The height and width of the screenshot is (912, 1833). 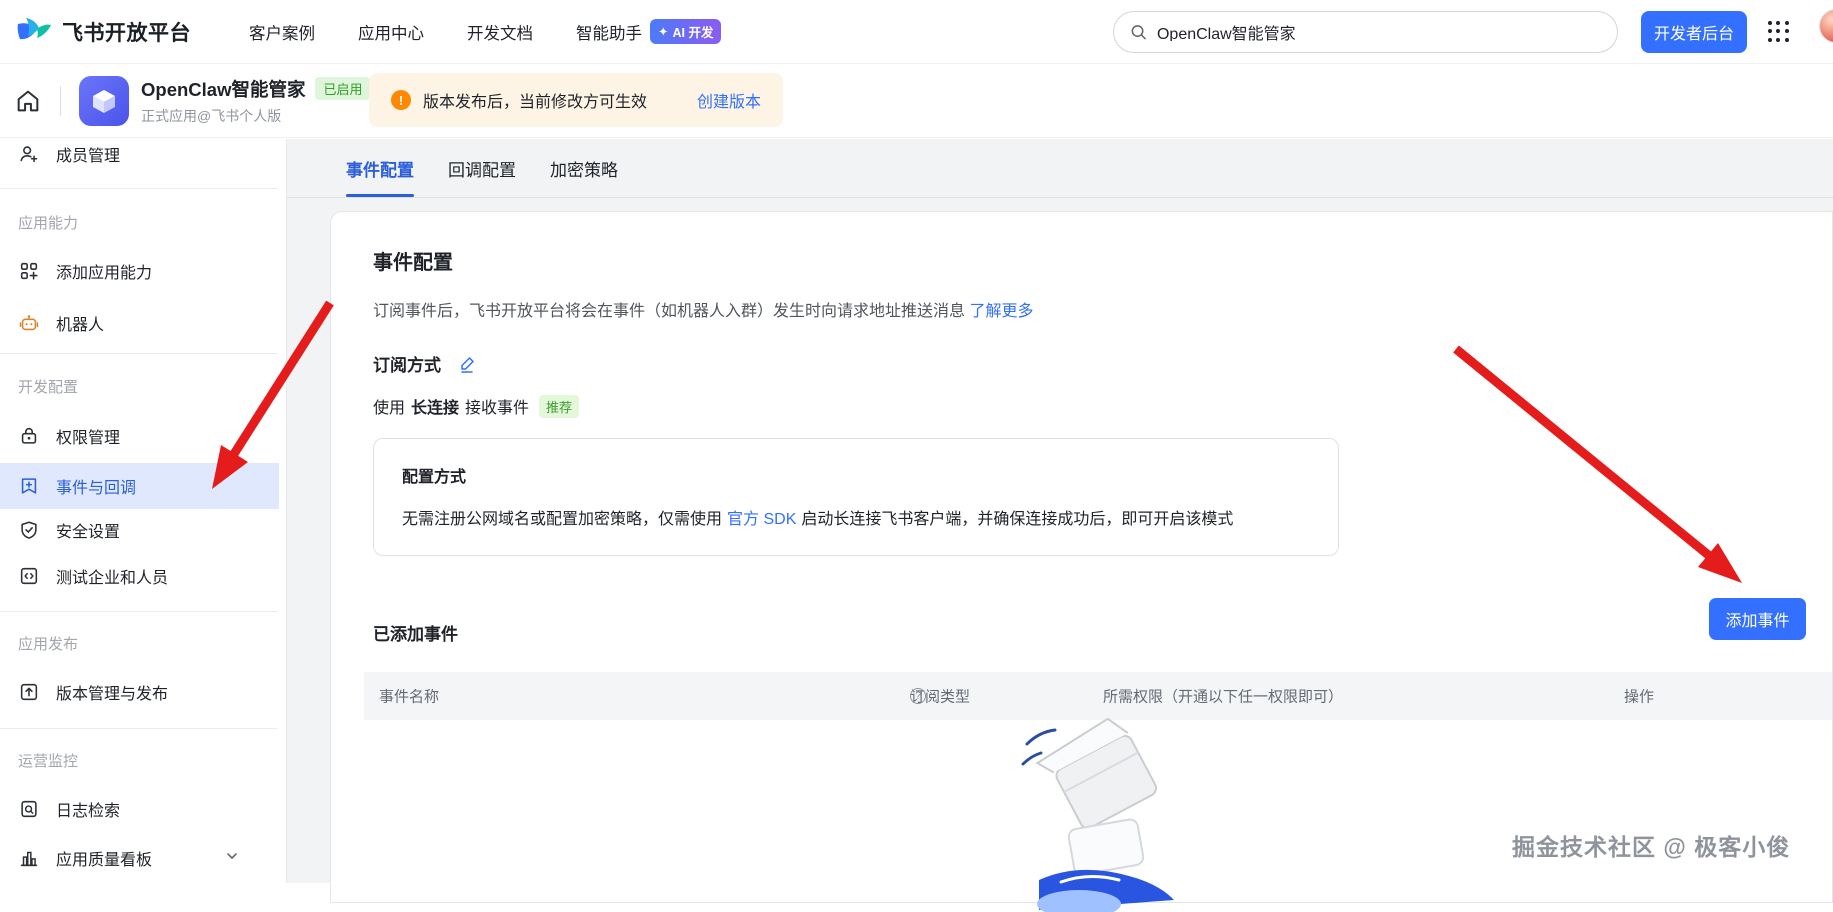 I want to click on sidebar-item-label: 应用质量看板, so click(x=104, y=860).